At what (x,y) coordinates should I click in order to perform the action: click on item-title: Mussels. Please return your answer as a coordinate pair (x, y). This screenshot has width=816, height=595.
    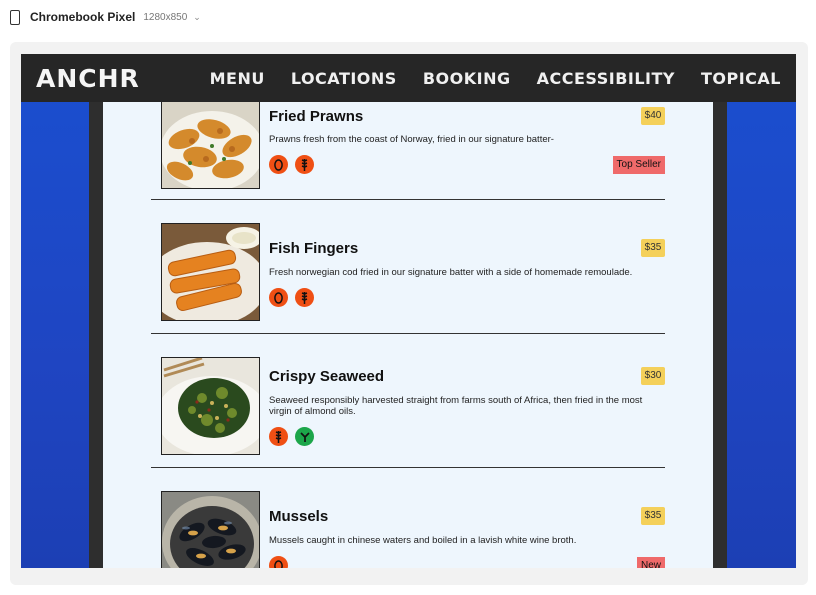
    Looking at the image, I should click on (299, 516).